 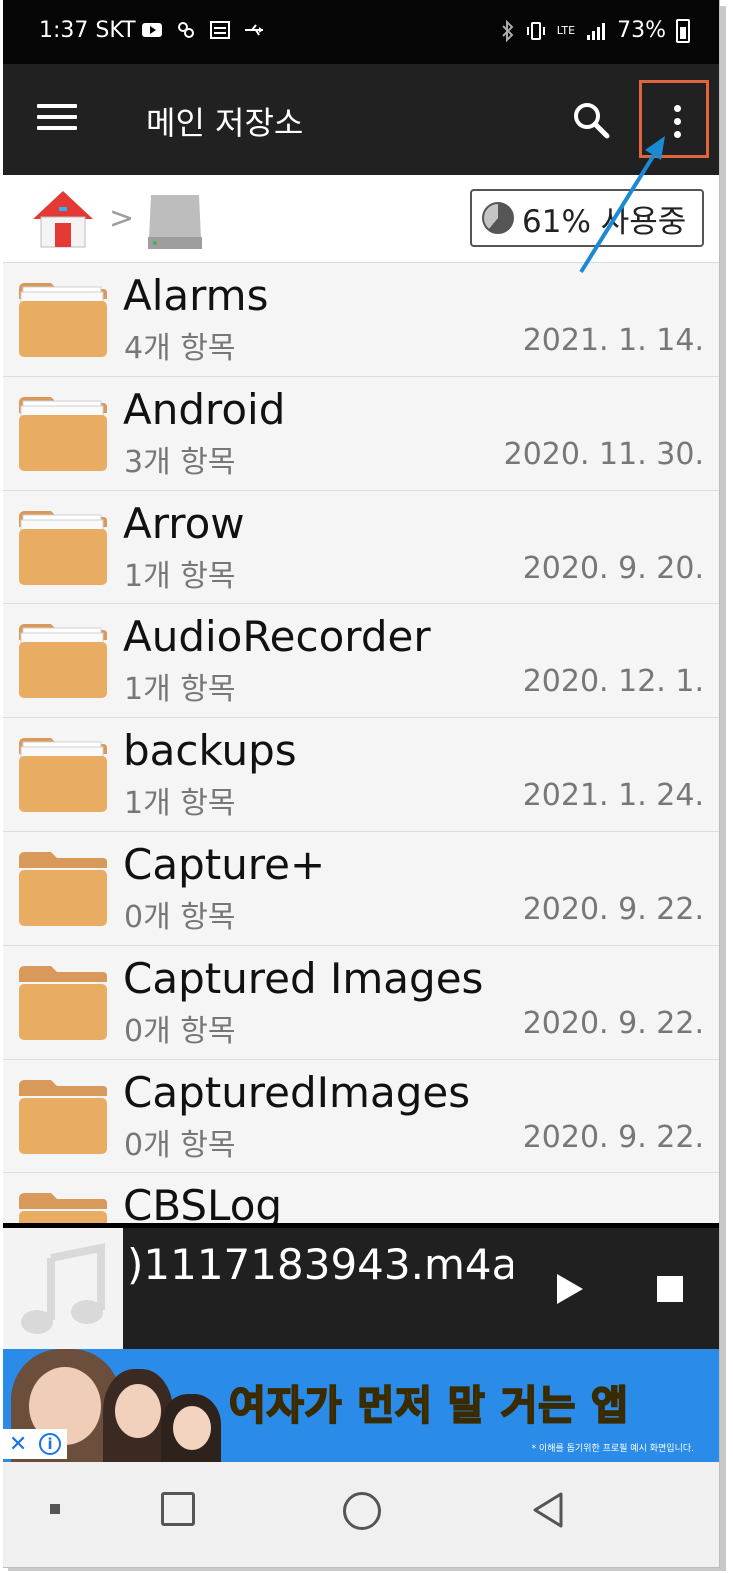 I want to click on page-title: 메인 저장소, so click(x=225, y=123).